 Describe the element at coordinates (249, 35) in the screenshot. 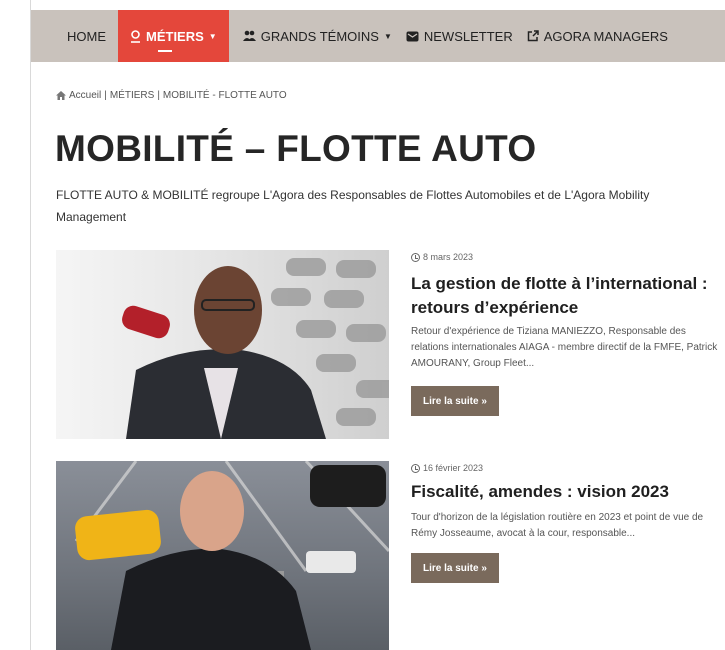

I see `users-icon` at that location.